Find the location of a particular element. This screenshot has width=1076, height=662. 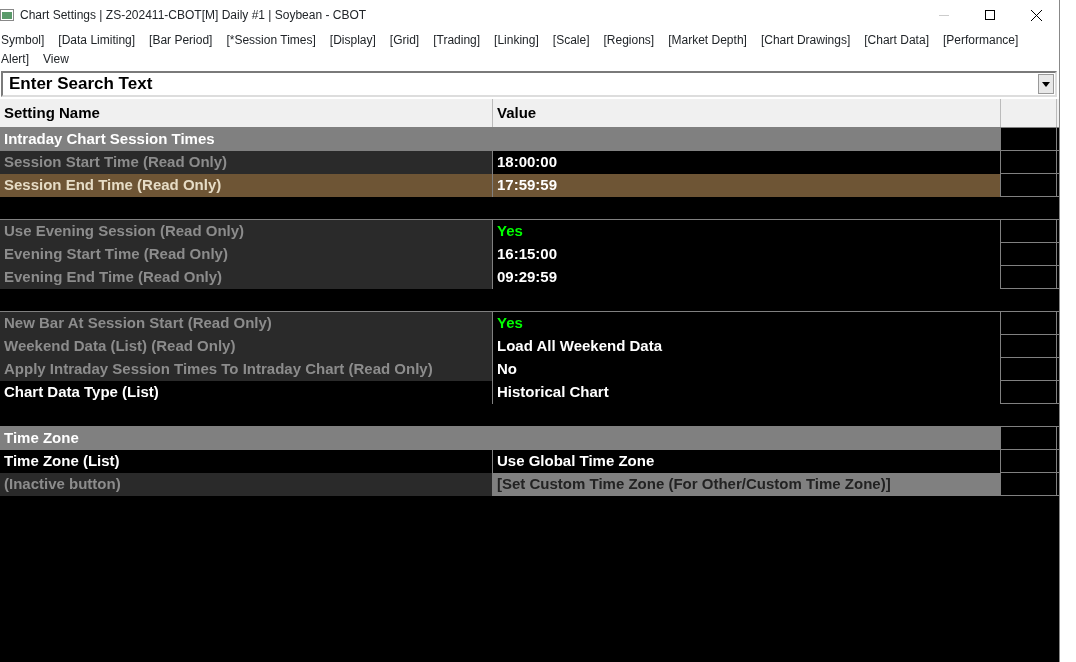

menu-tab: [Display] is located at coordinates (352, 40).